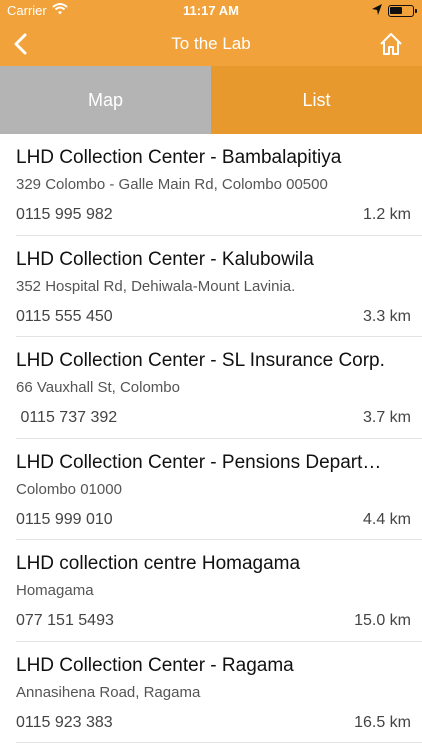 The height and width of the screenshot is (750, 422). What do you see at coordinates (165, 259) in the screenshot?
I see `lab-name: LHD Collection Center - Kalubowila` at bounding box center [165, 259].